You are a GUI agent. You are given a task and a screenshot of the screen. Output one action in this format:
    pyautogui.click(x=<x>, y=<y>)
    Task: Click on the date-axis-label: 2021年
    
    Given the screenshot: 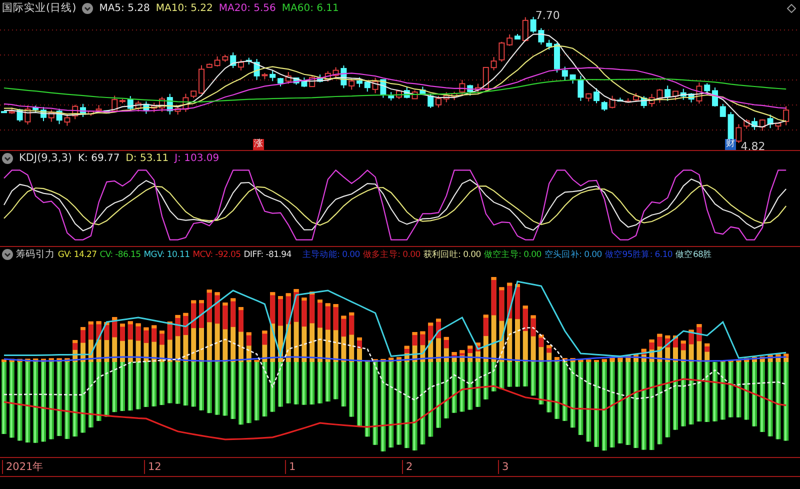 What is the action you would take?
    pyautogui.click(x=23, y=467)
    